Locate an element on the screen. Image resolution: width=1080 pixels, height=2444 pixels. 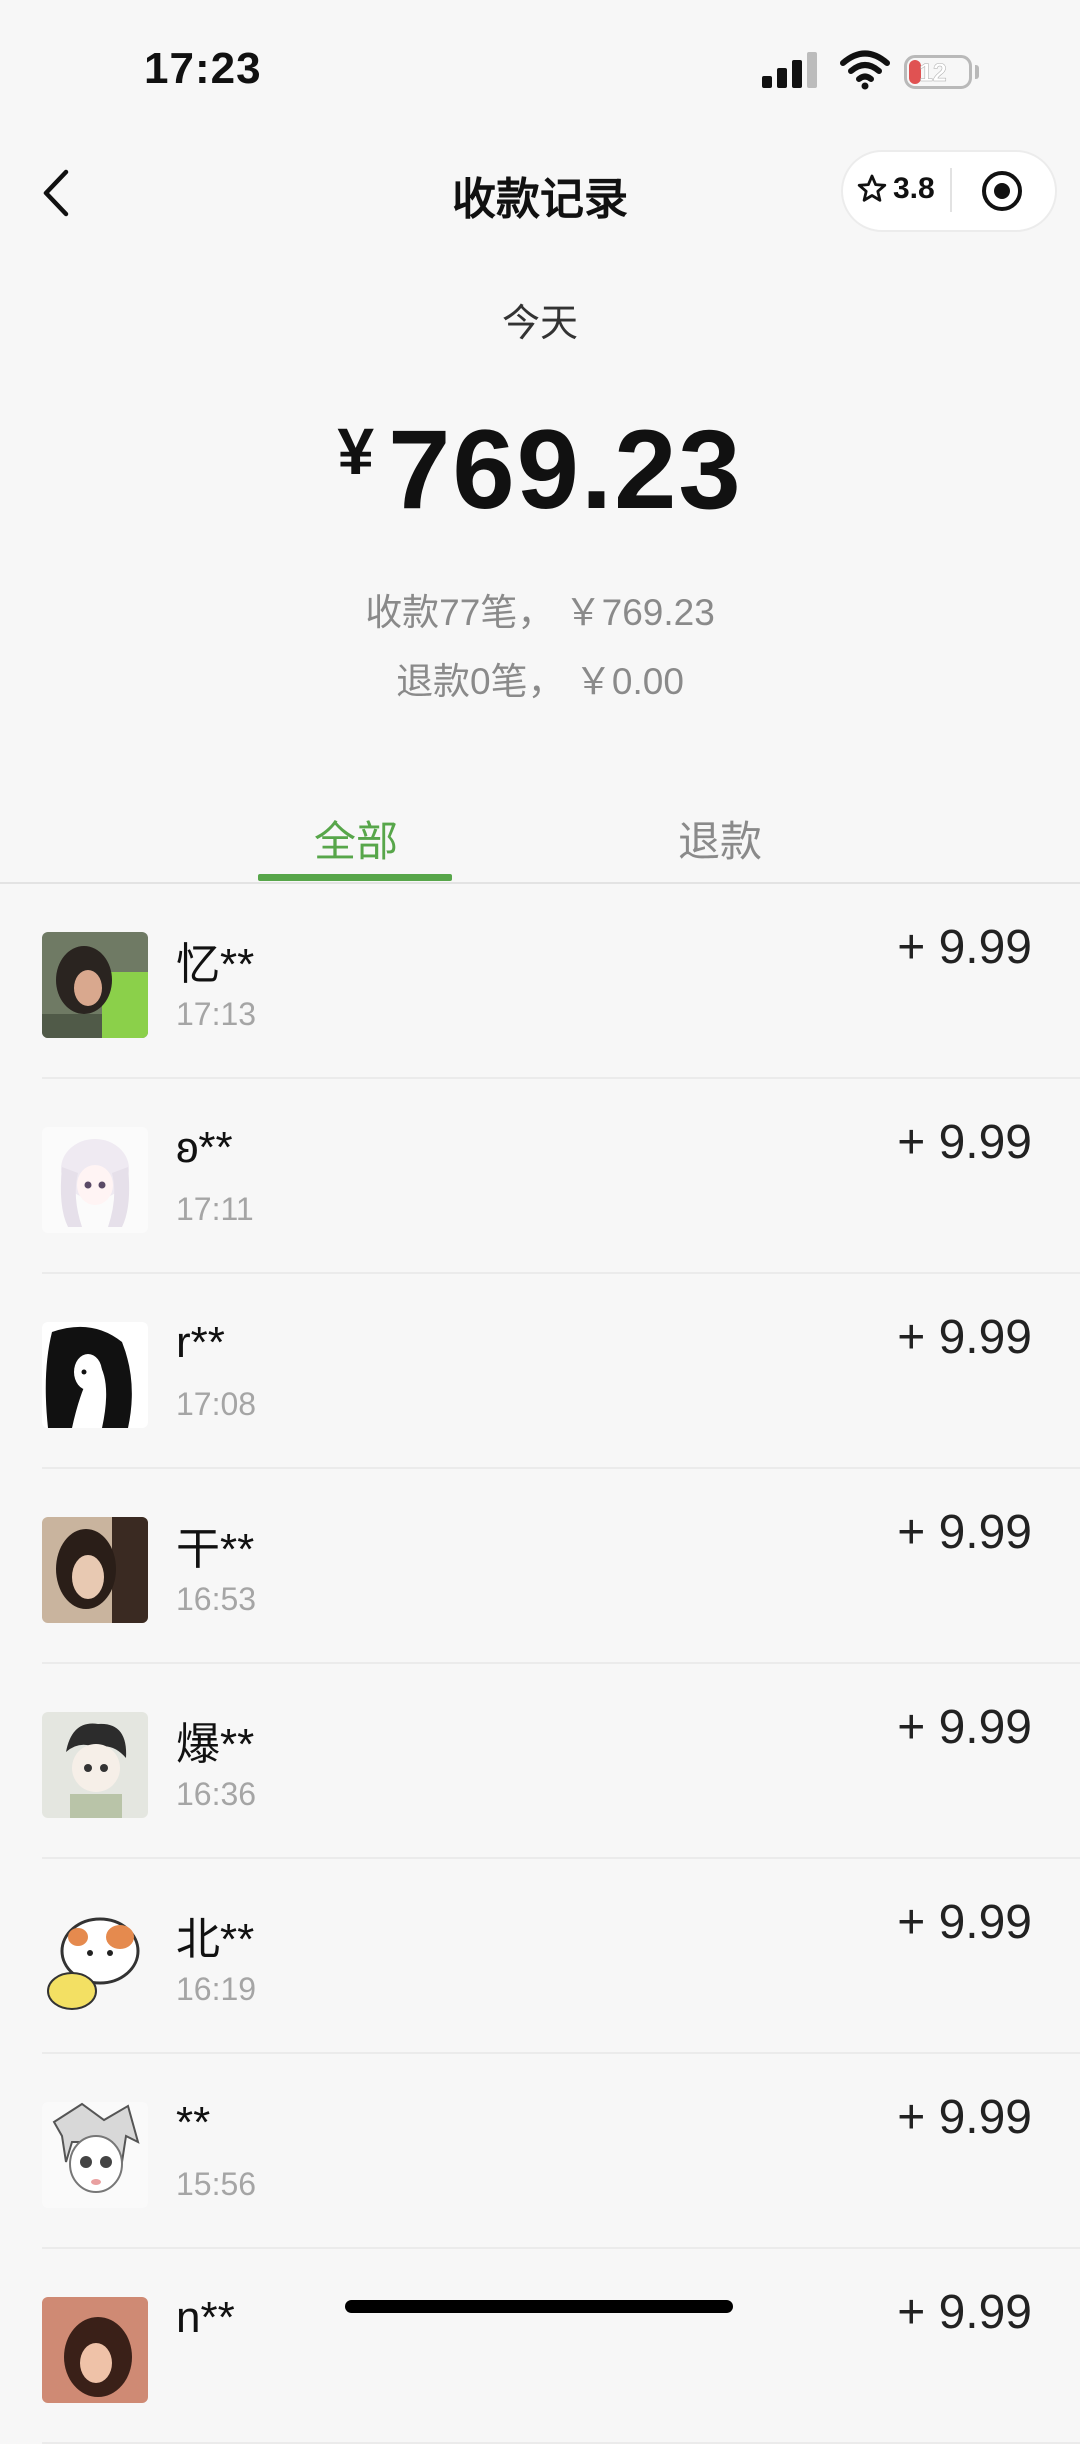
payer-name: ʚ** is located at coordinates (204, 1147).